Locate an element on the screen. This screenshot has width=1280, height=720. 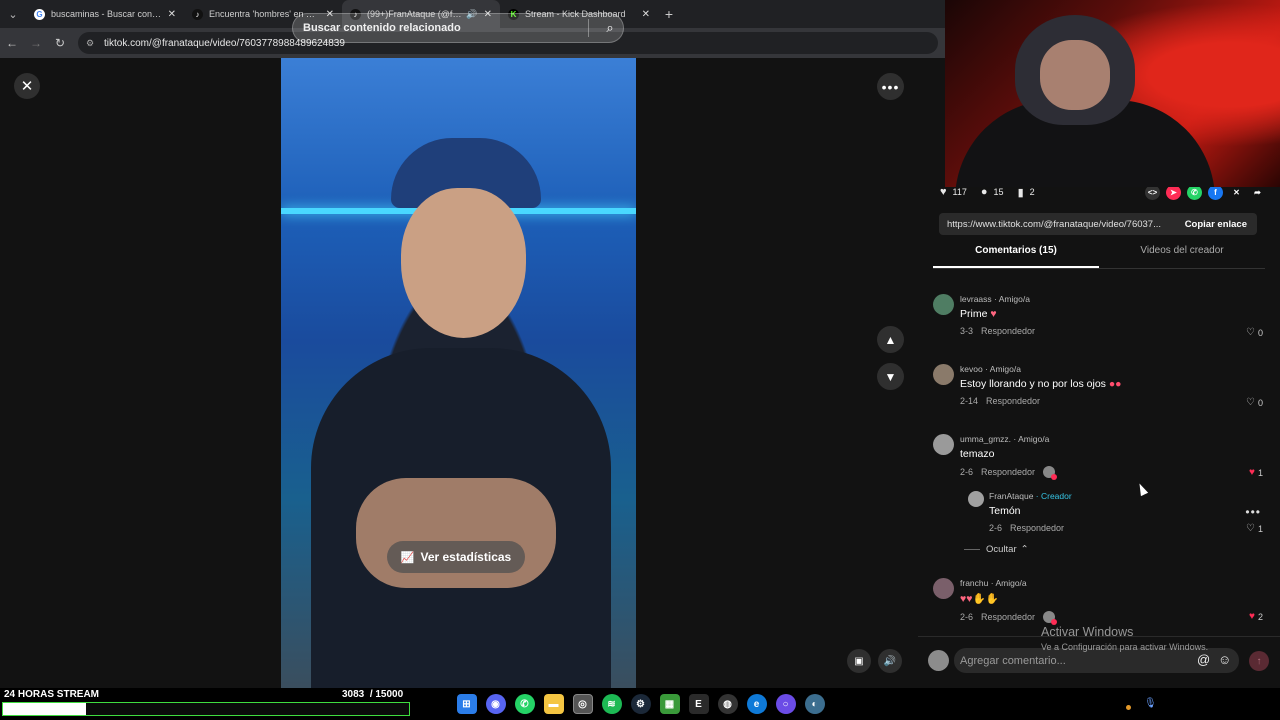
close-video-button: ✕ is located at coordinates (27, 86).